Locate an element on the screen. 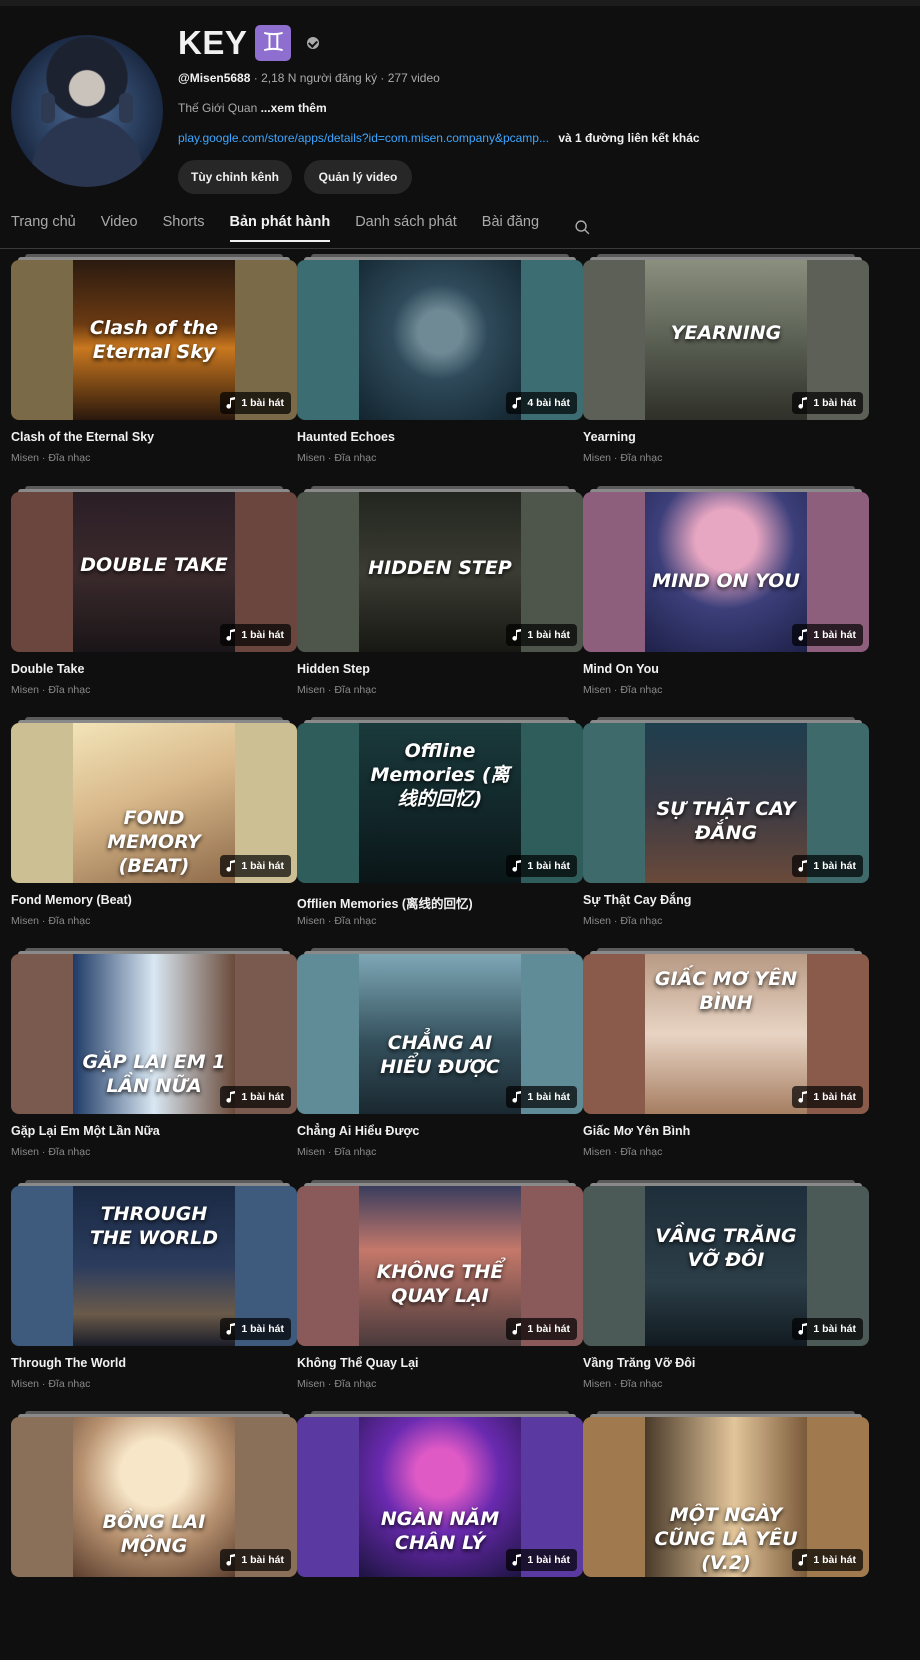 The image size is (920, 1660). verified-icon is located at coordinates (313, 43).